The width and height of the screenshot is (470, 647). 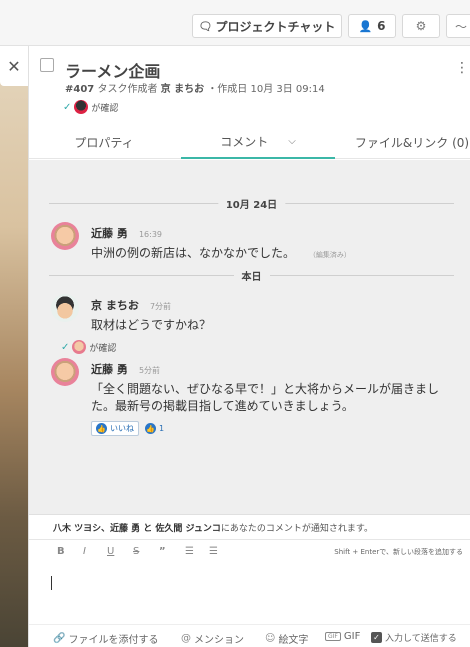 I want to click on date-divider-label: 本日, so click(x=251, y=275).